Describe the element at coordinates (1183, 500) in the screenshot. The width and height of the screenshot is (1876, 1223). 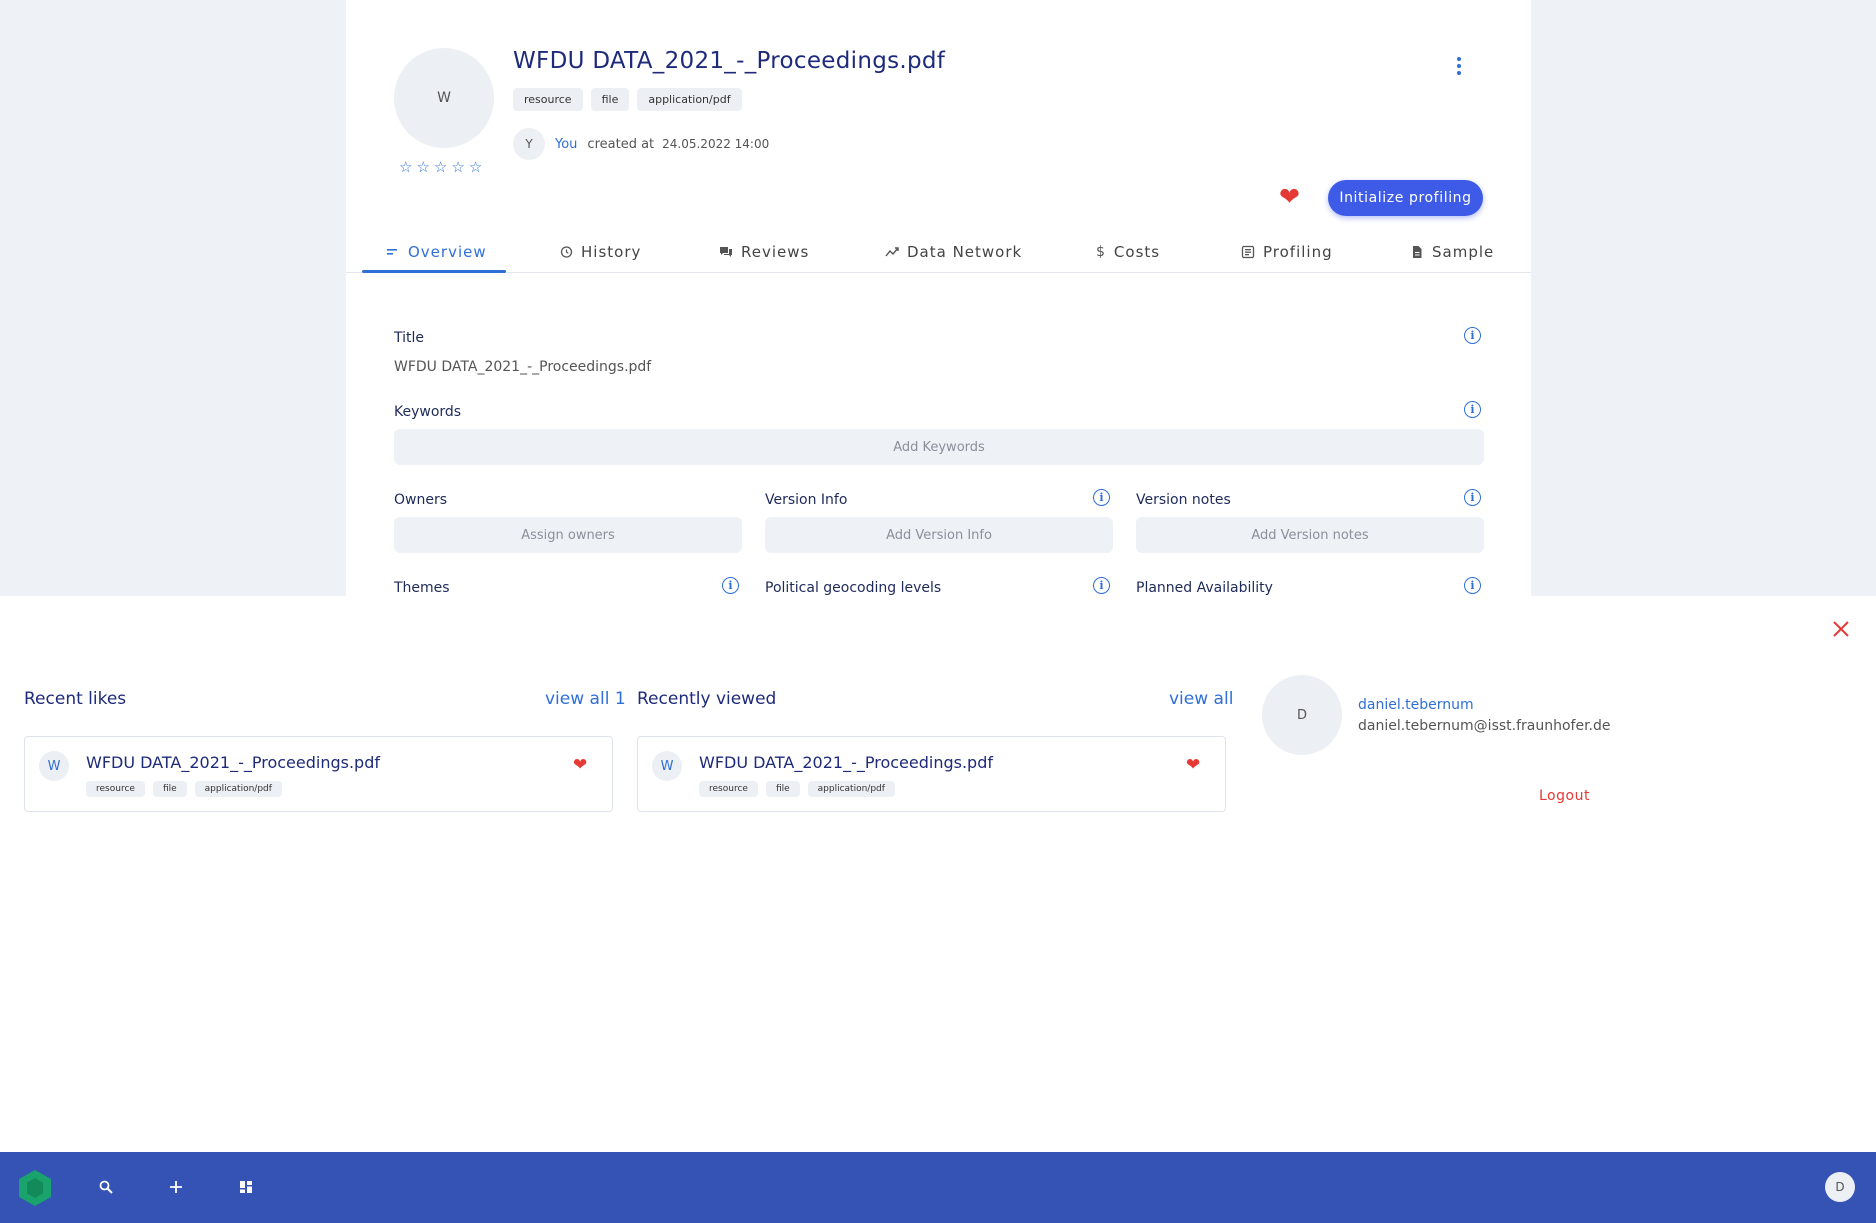
I see `version-notes-label: Version notes` at that location.